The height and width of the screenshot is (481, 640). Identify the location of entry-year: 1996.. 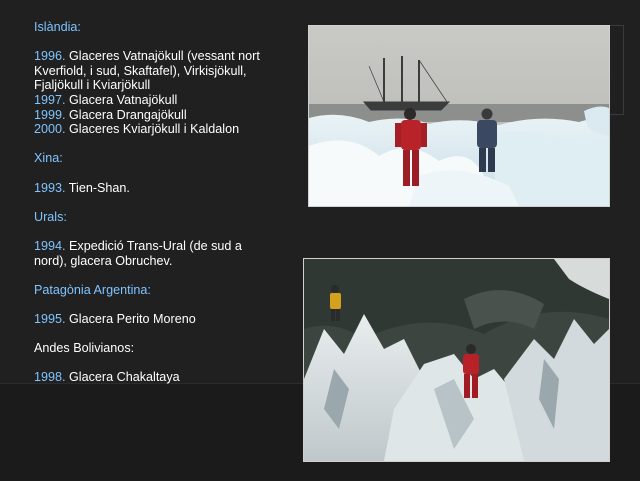
(50, 56).